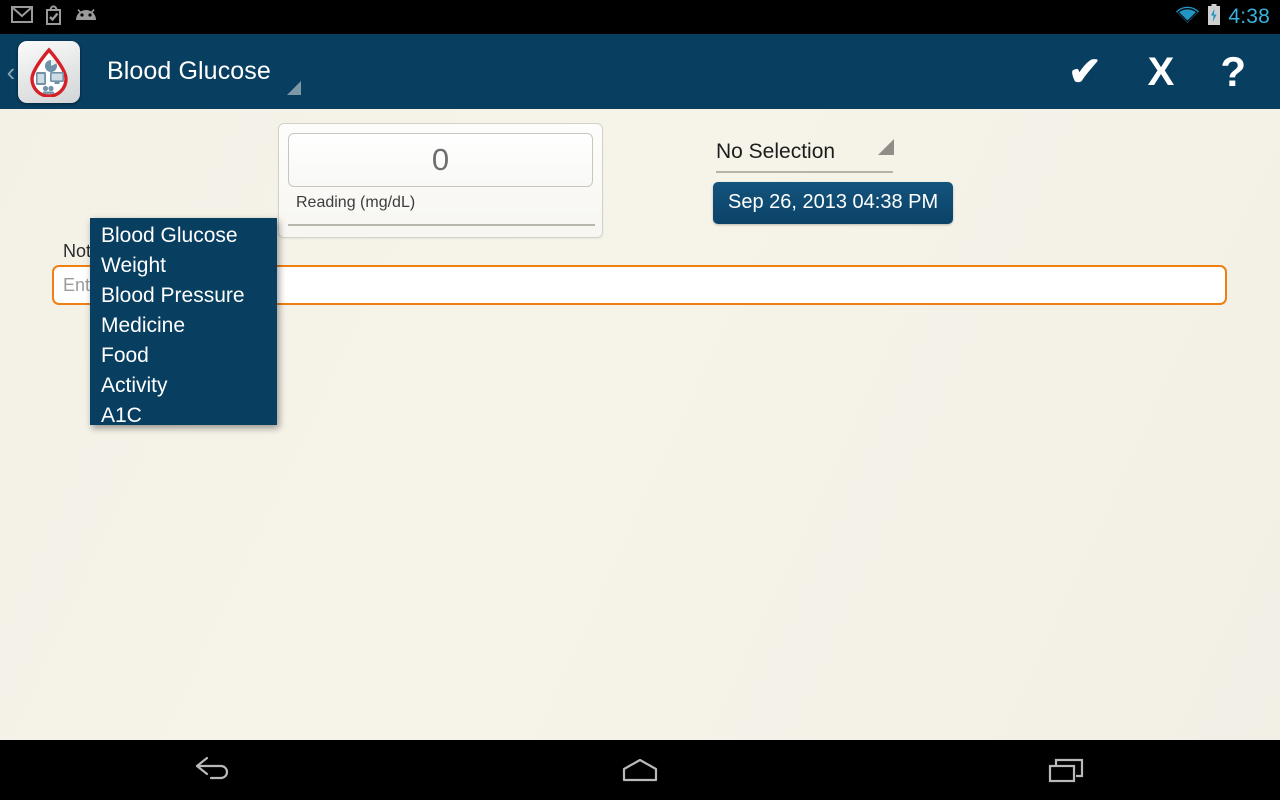 Image resolution: width=1280 pixels, height=800 pixels. What do you see at coordinates (1161, 72) in the screenshot?
I see `cancel-button: X` at bounding box center [1161, 72].